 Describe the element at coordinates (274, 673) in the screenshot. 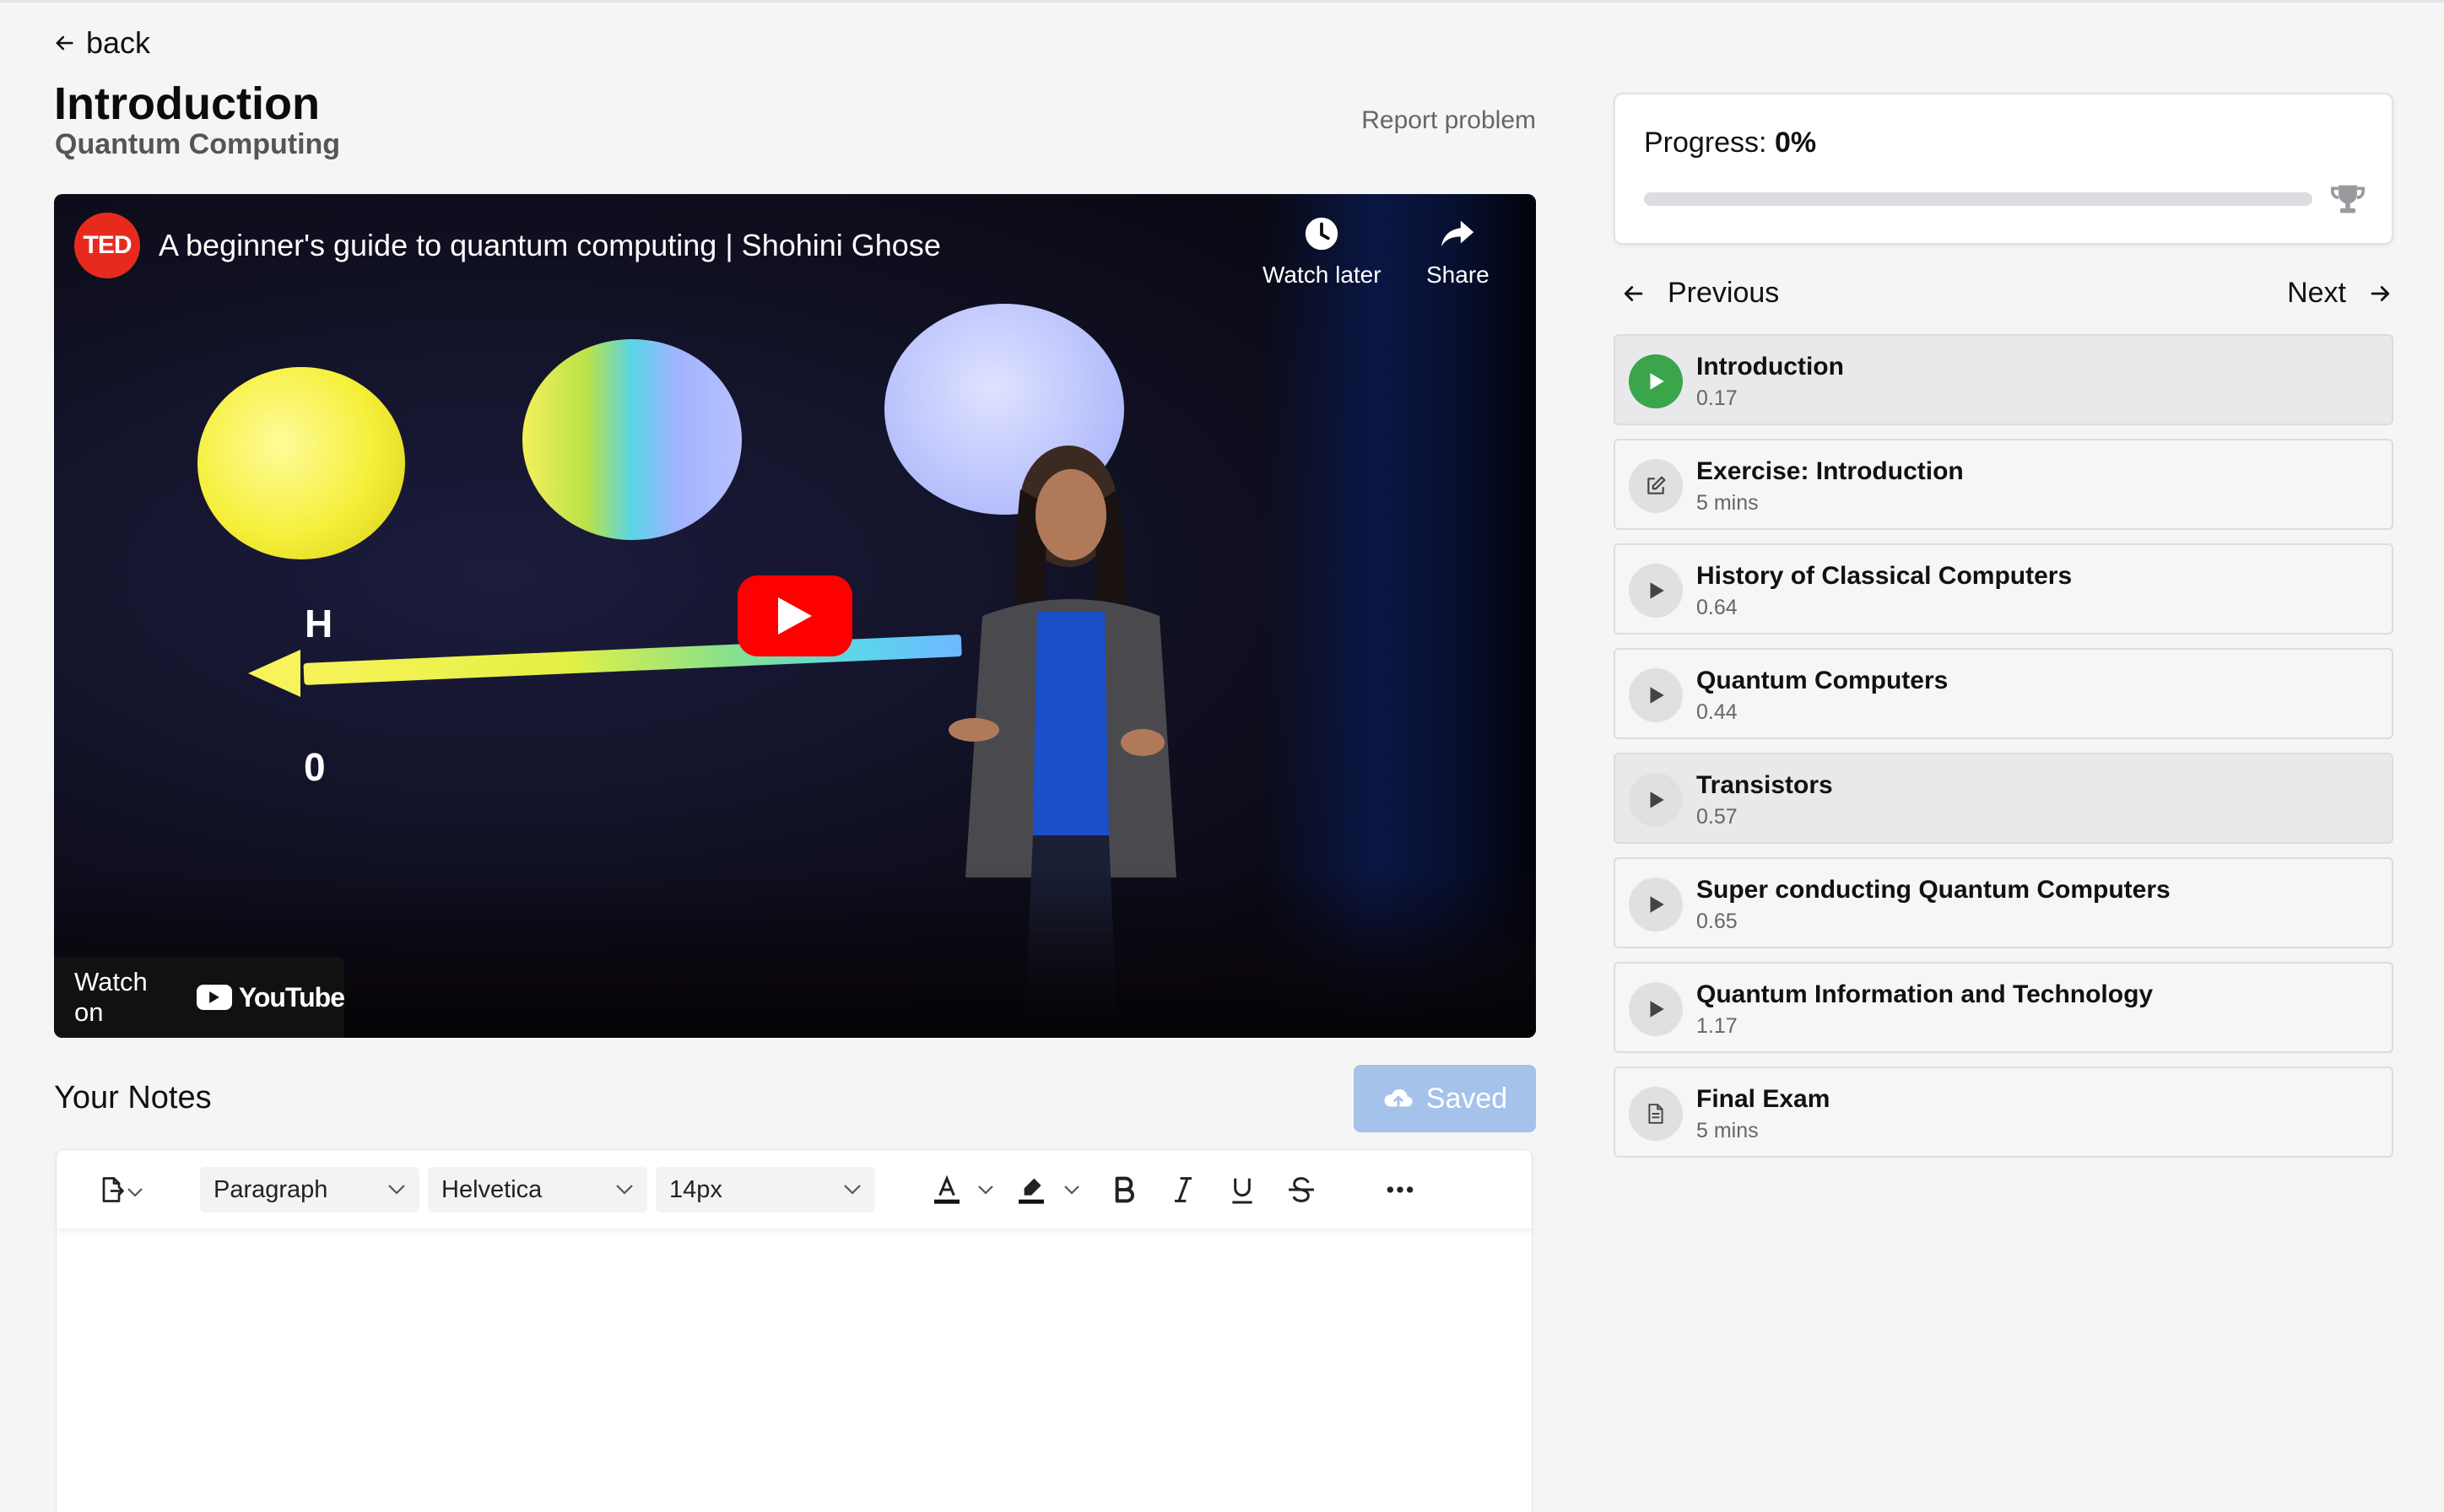

I see `video-scene-arrowhead` at that location.